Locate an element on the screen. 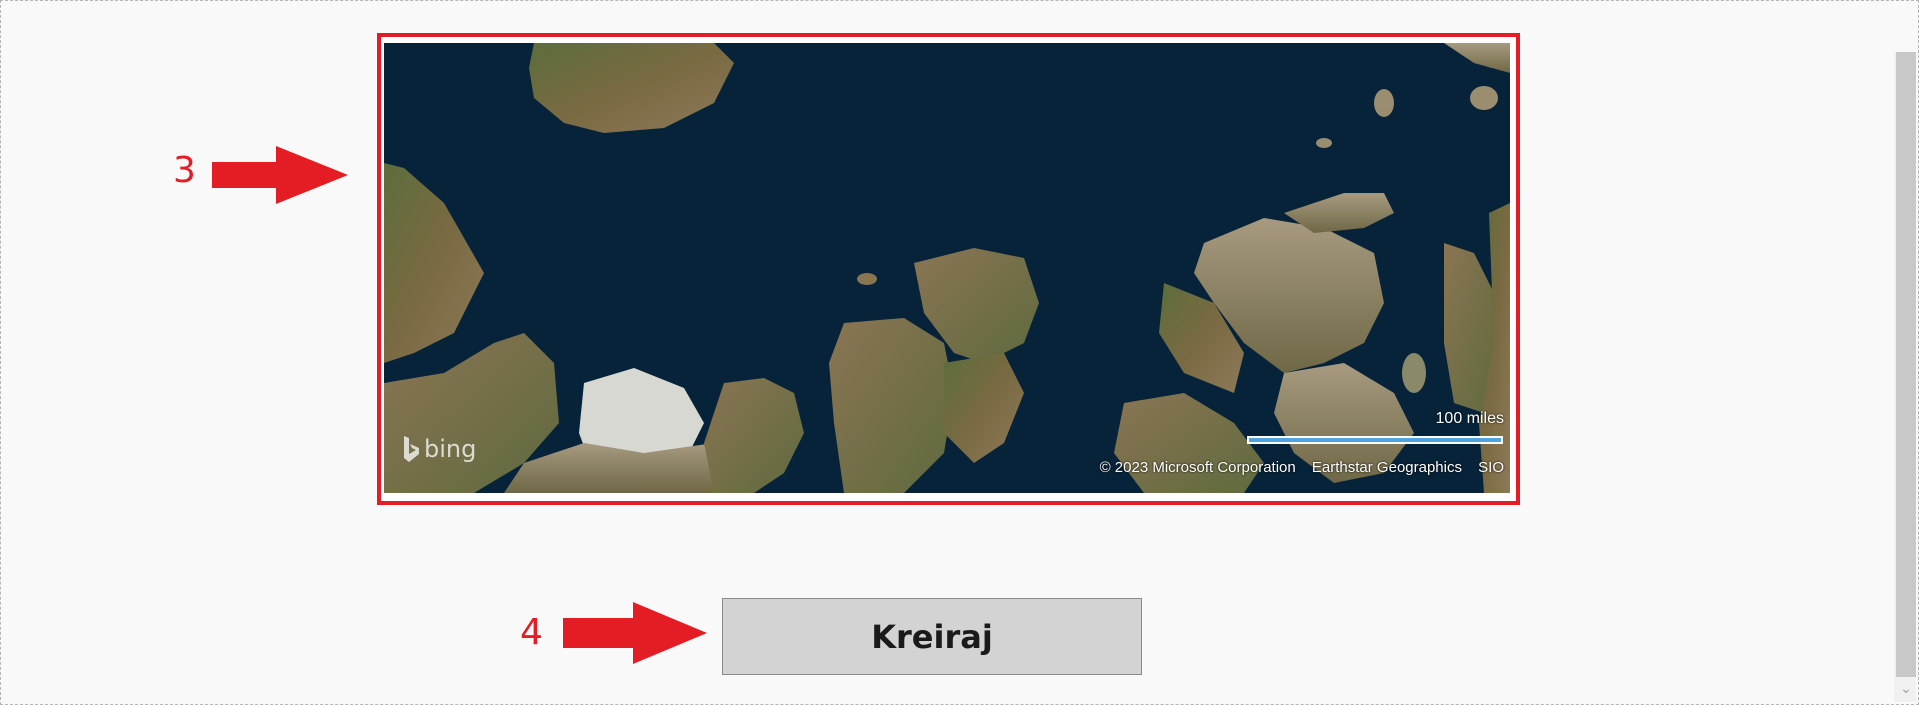 This screenshot has height=705, width=1919. scrollbar-thumb is located at coordinates (1906, 364).